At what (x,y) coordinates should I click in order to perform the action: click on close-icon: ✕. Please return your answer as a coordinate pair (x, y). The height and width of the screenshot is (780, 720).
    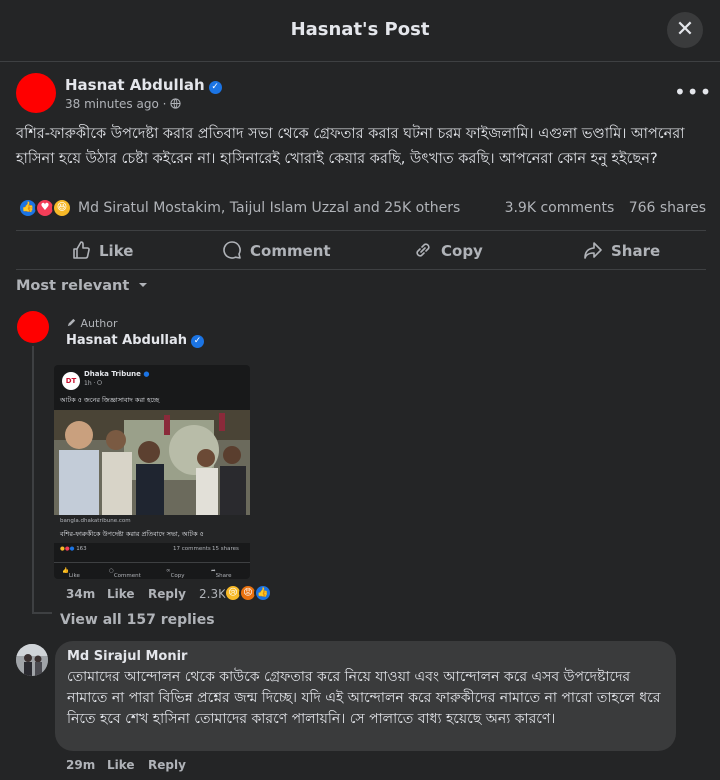
    Looking at the image, I should click on (685, 30).